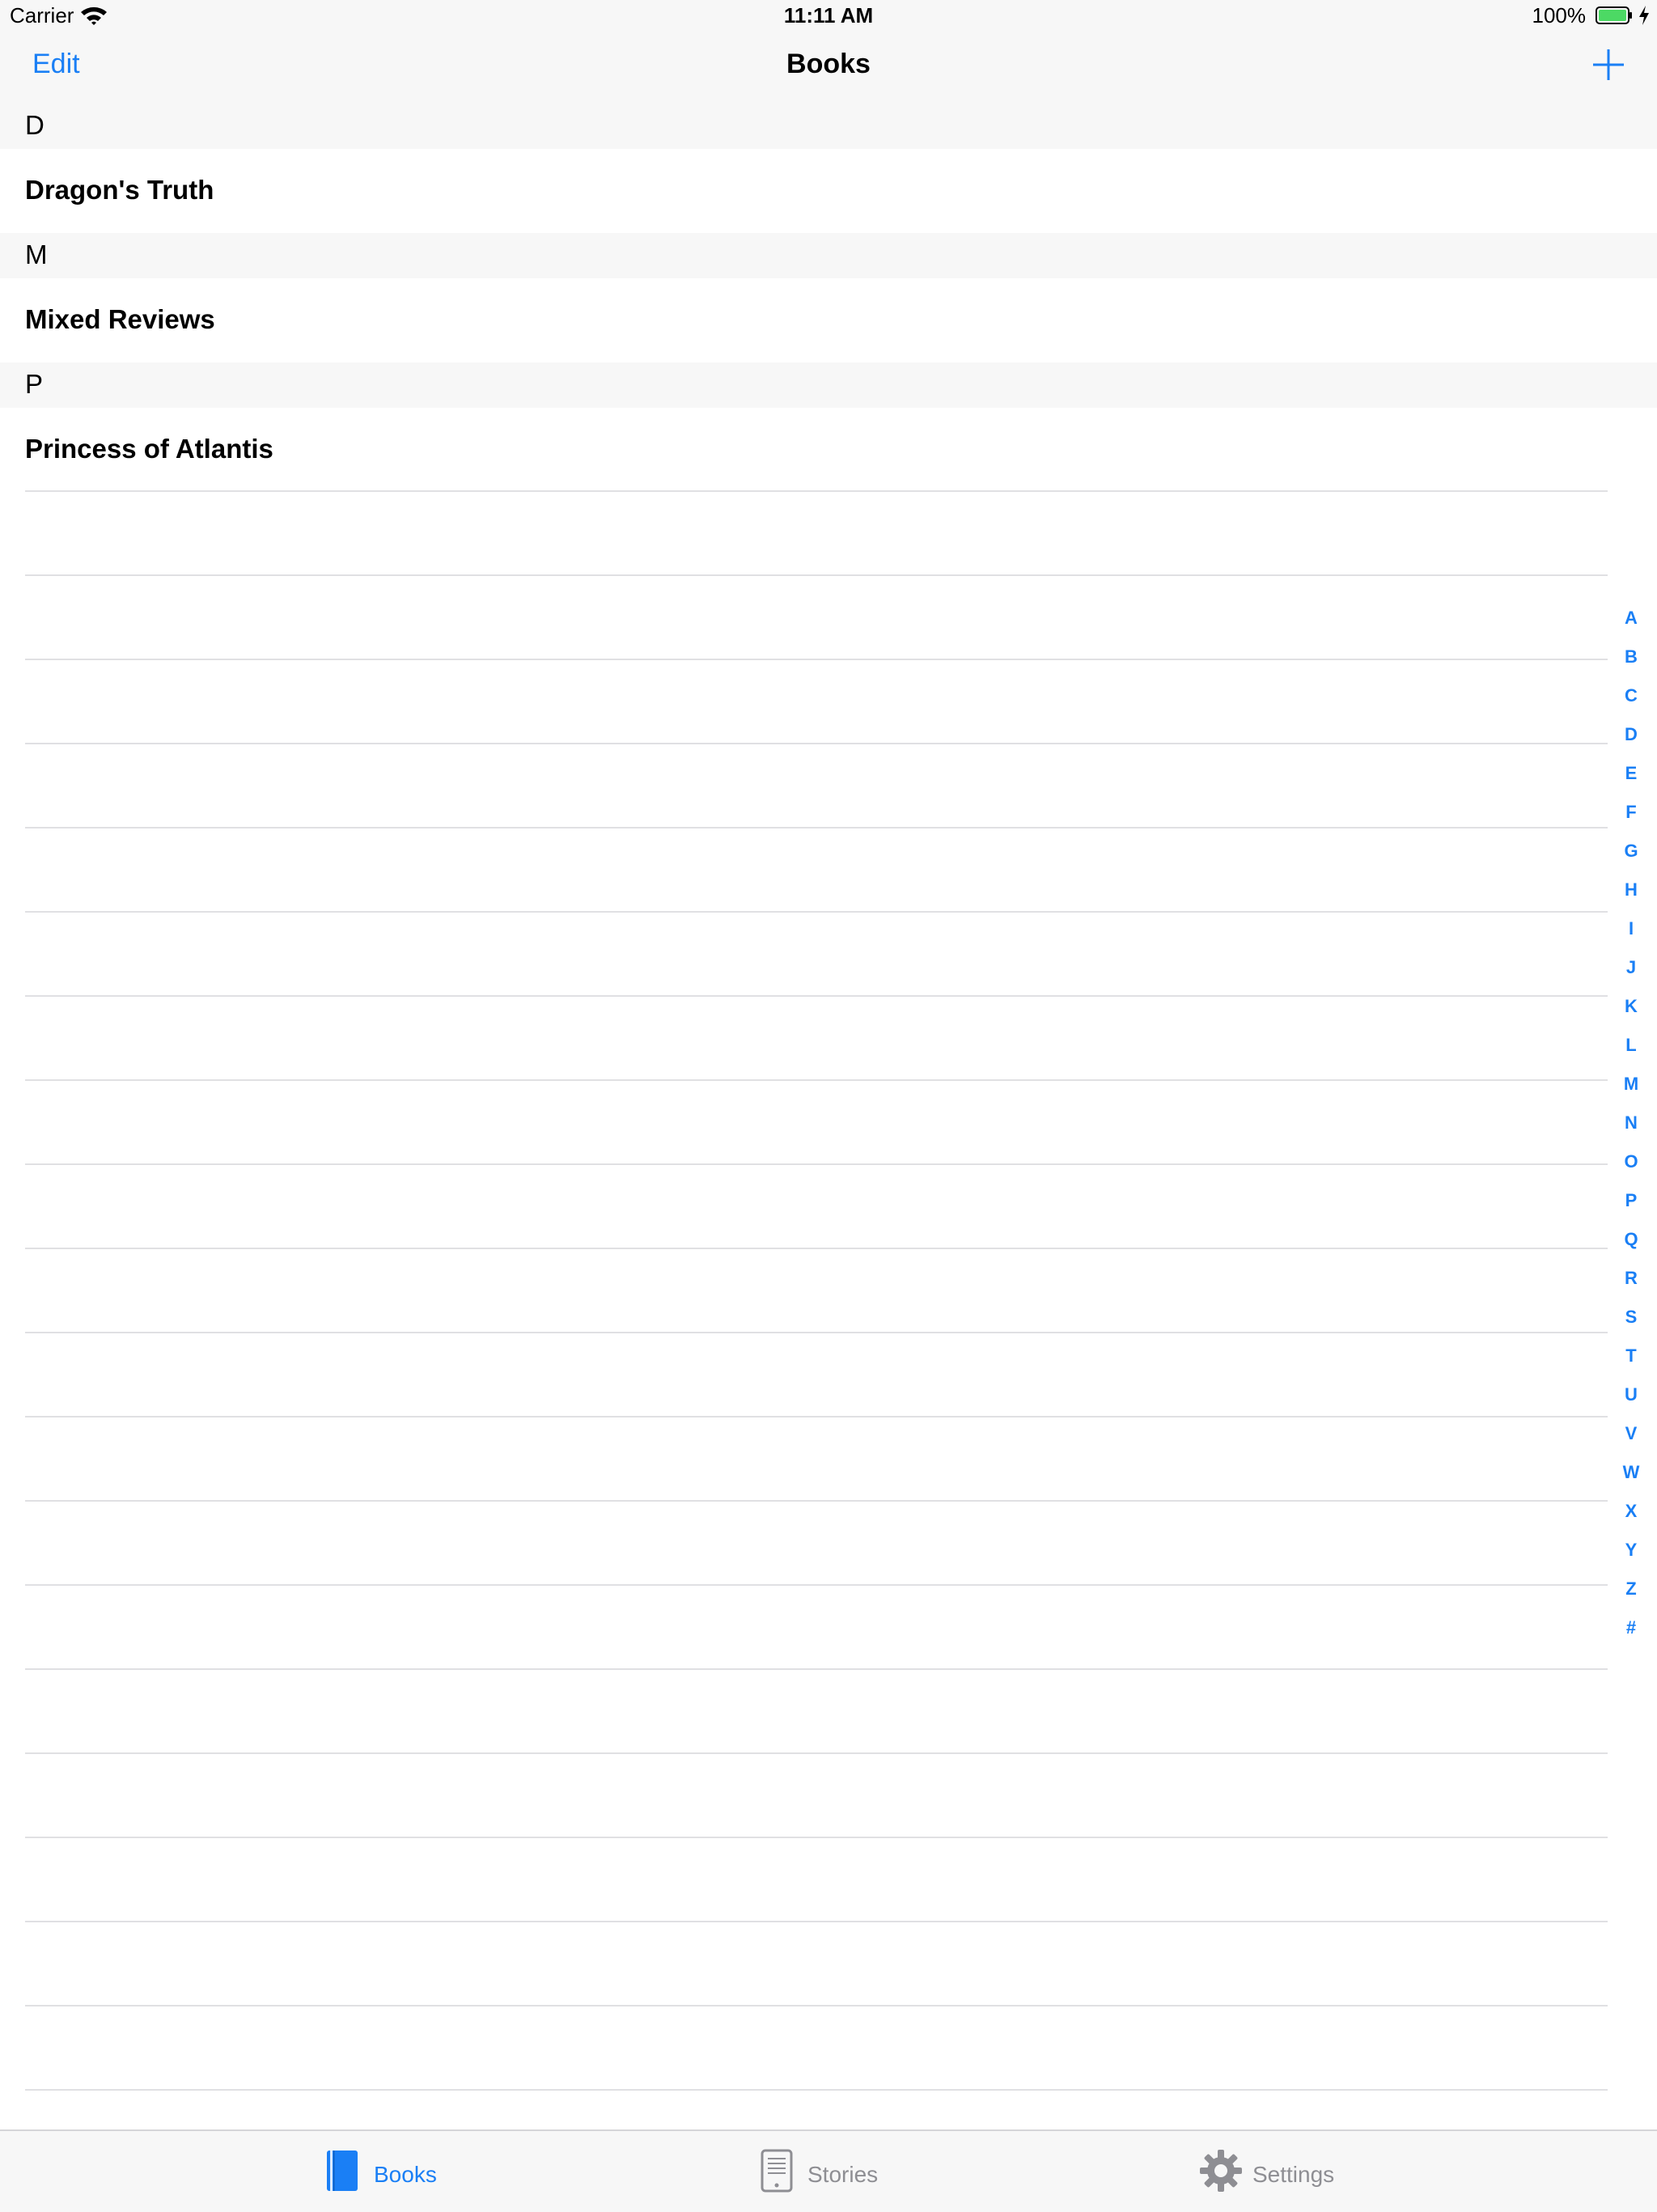 This screenshot has width=1657, height=2212. I want to click on book-row: Mixed Reviews, so click(828, 320).